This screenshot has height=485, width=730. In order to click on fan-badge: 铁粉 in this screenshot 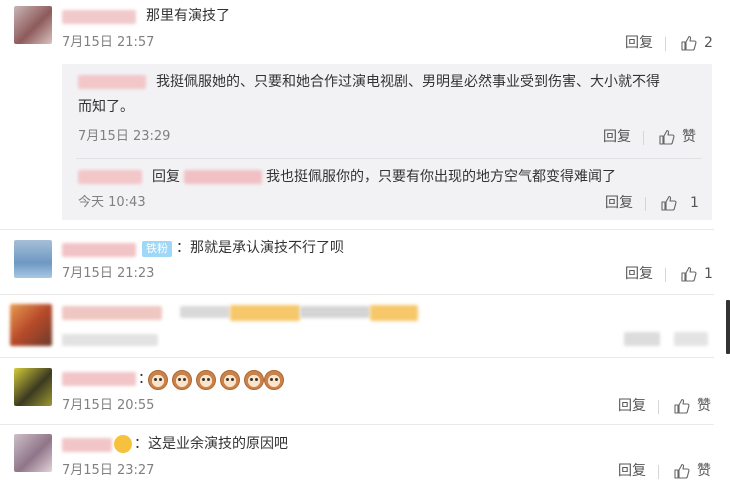, I will do `click(157, 249)`.